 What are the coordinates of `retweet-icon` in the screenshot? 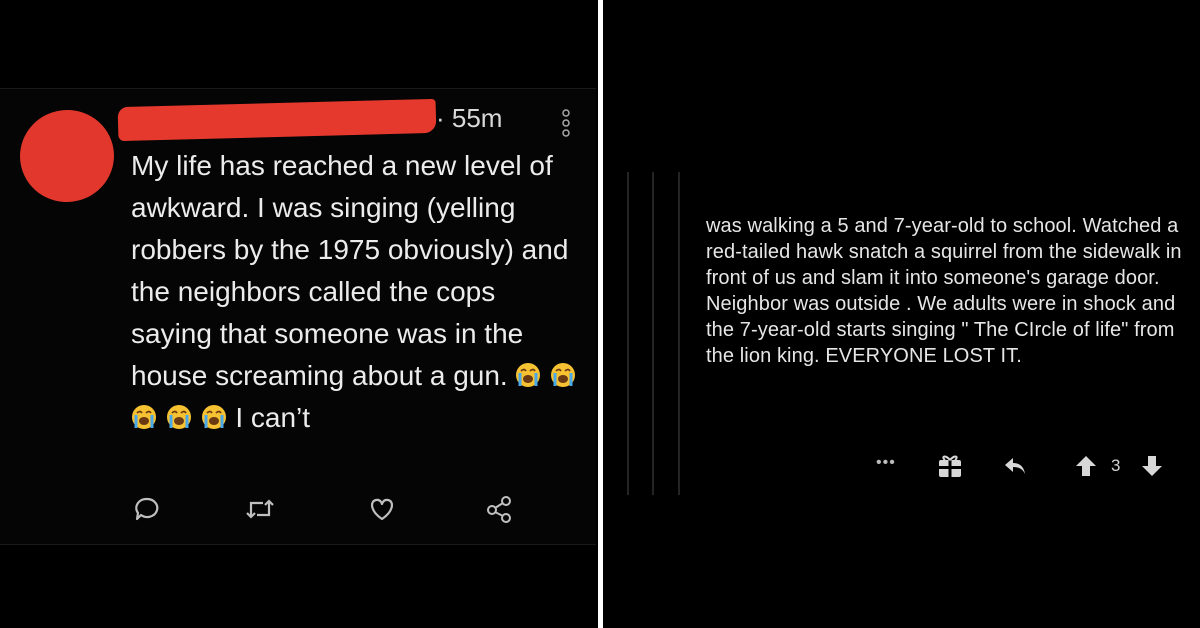 It's located at (260, 509).